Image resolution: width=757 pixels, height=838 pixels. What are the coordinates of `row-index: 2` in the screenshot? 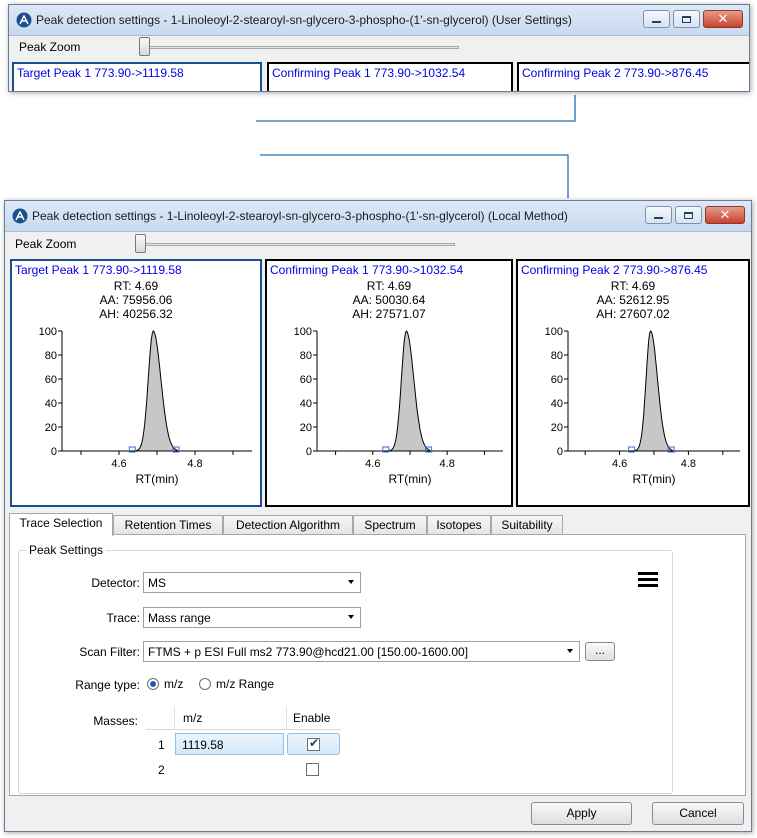 It's located at (161, 770).